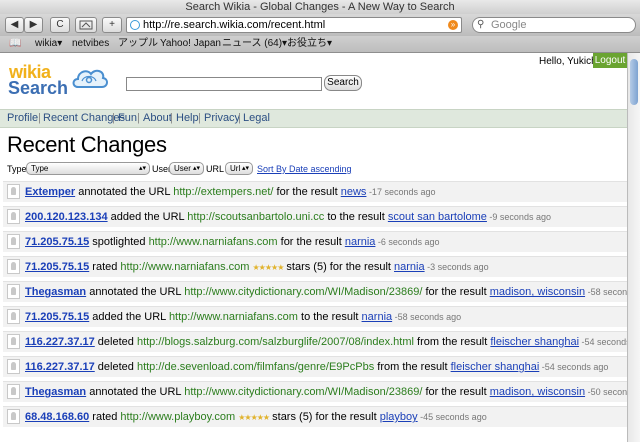 The image size is (640, 442). Describe the element at coordinates (90, 44) in the screenshot. I see `bookmark-item: netvibes` at that location.